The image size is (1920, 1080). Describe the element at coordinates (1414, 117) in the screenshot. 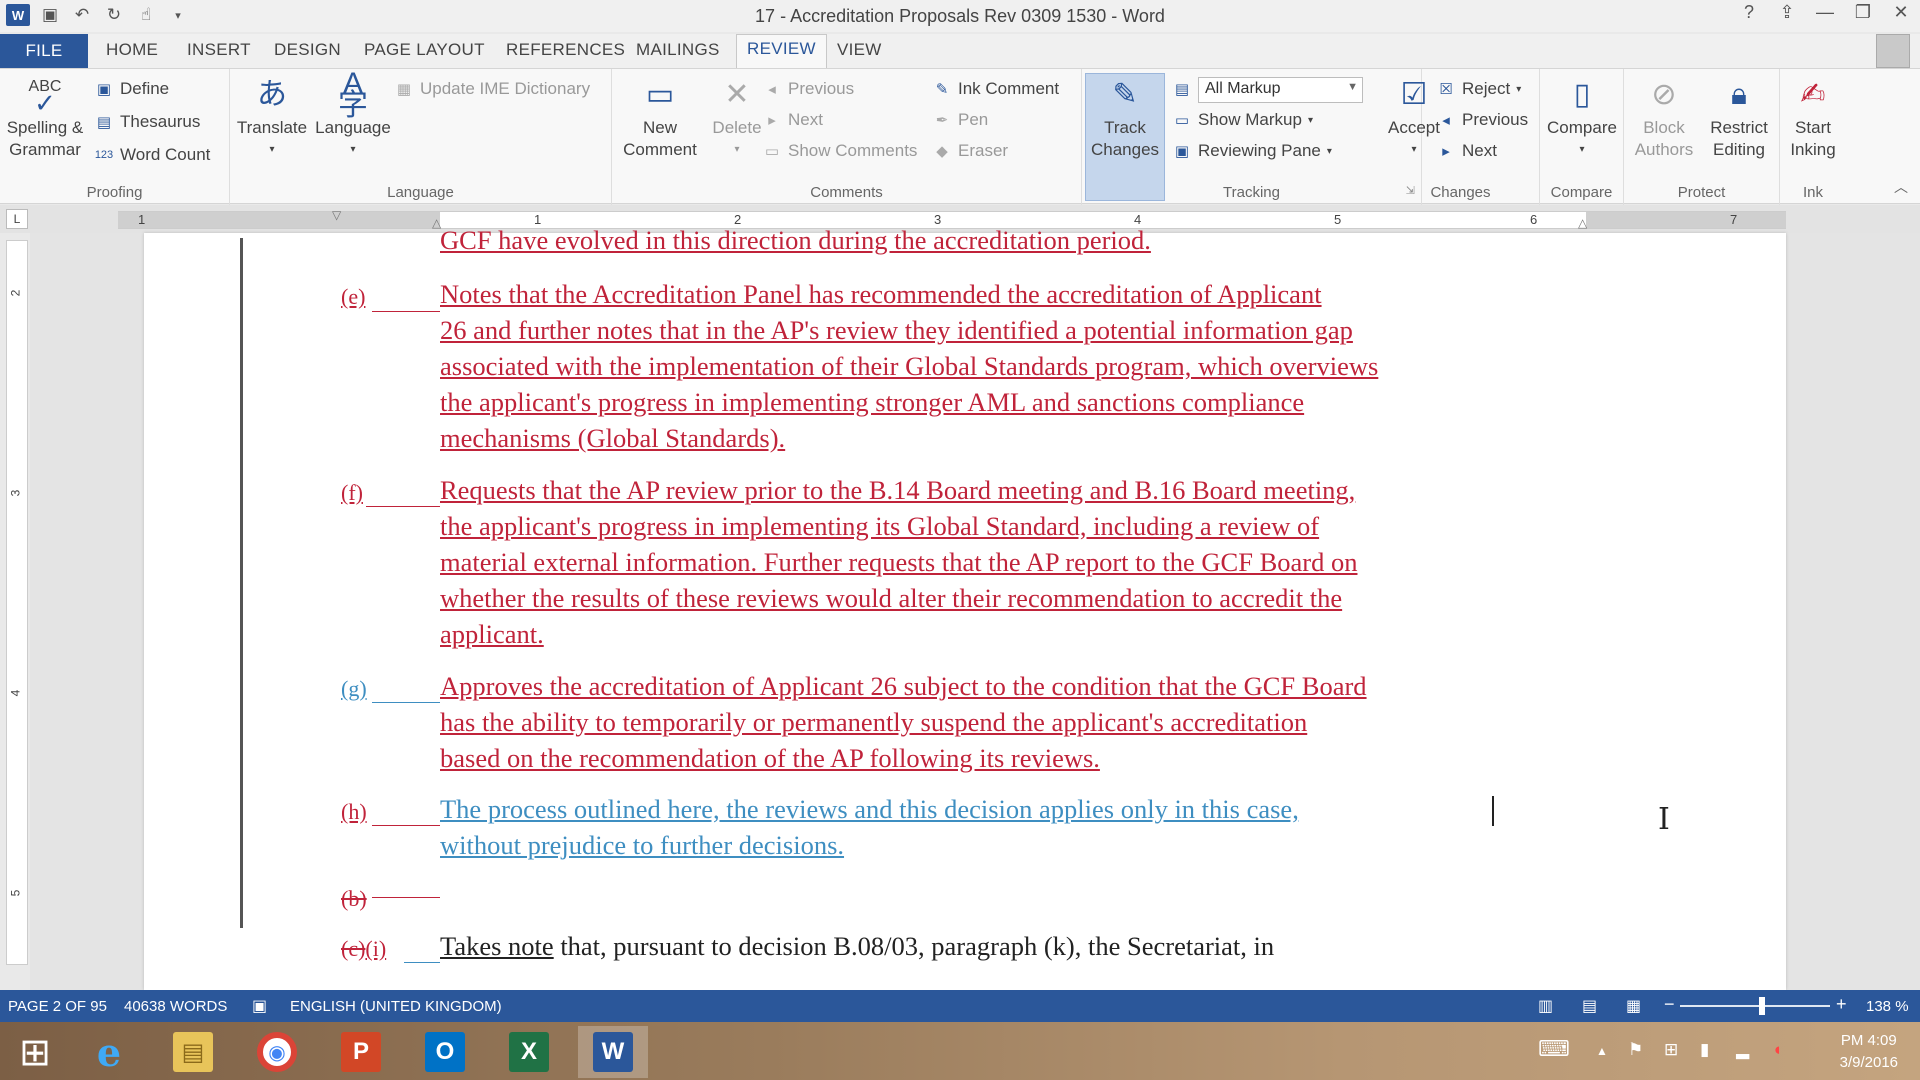

I see `accept-button: ☑ Accept ▾` at that location.